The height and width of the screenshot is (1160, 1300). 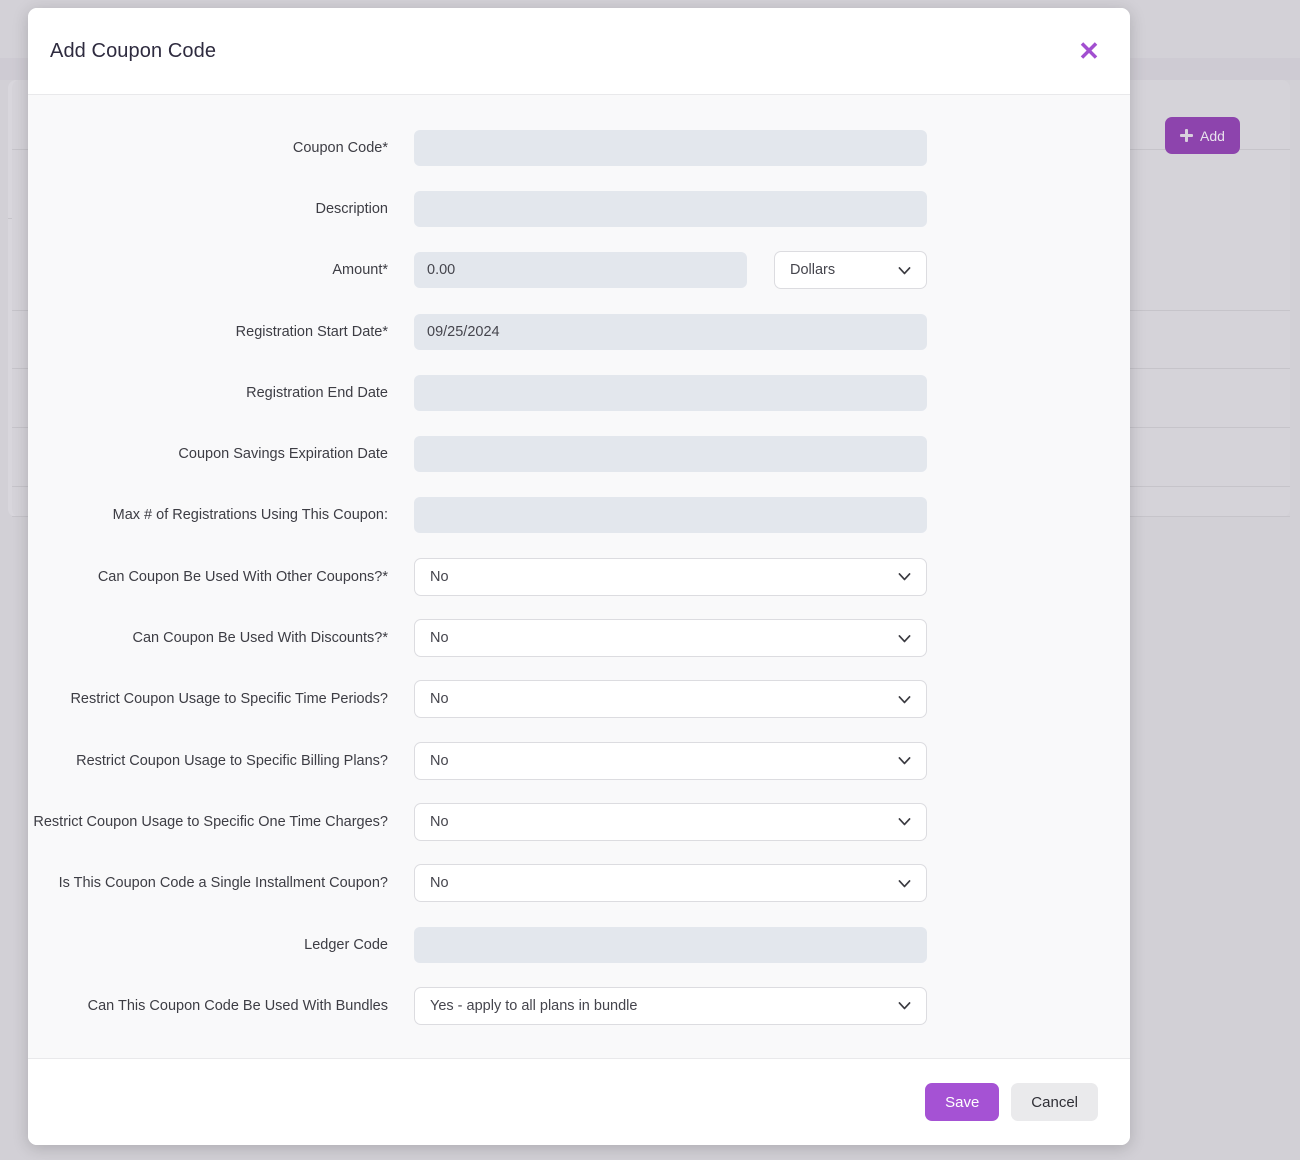 What do you see at coordinates (1187, 135) in the screenshot?
I see `plus-icon` at bounding box center [1187, 135].